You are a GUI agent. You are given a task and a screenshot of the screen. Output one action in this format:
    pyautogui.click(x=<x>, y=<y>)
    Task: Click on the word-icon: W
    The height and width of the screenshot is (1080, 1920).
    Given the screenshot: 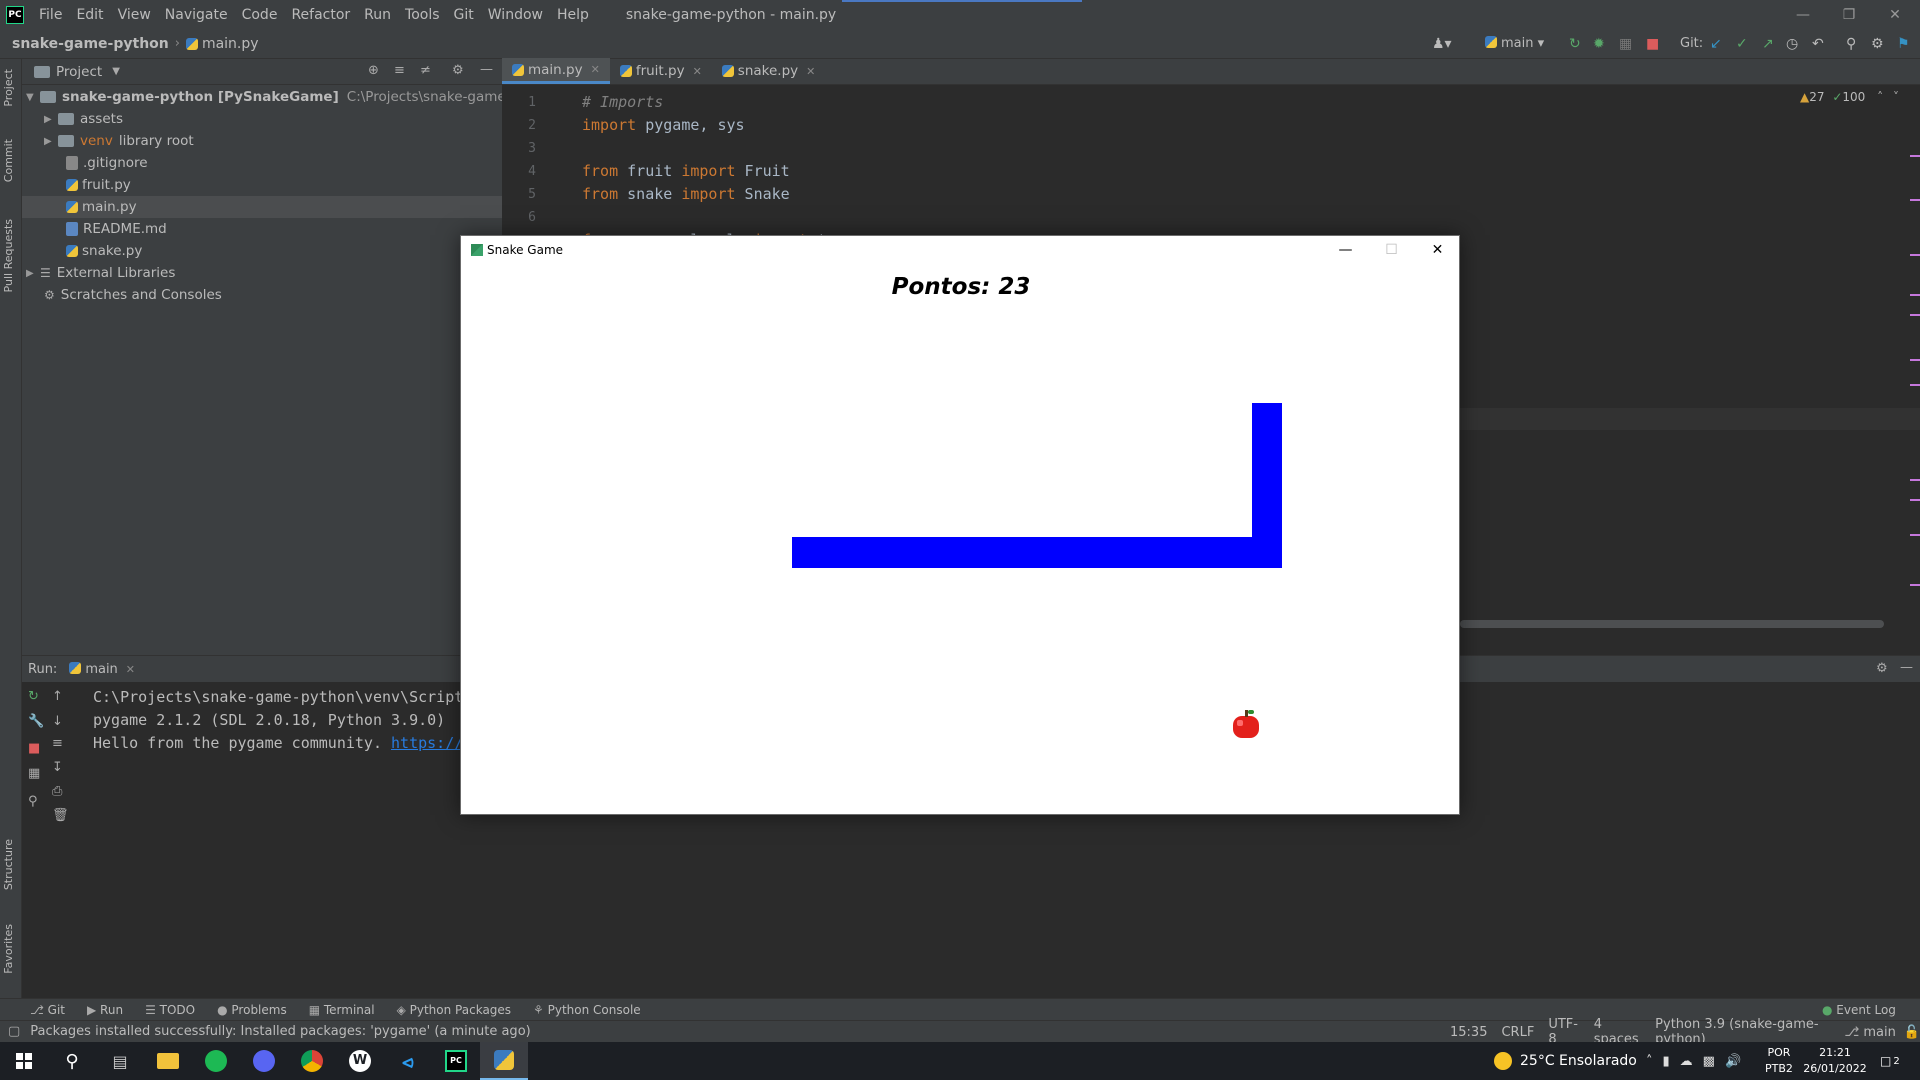 What is the action you would take?
    pyautogui.click(x=360, y=1061)
    